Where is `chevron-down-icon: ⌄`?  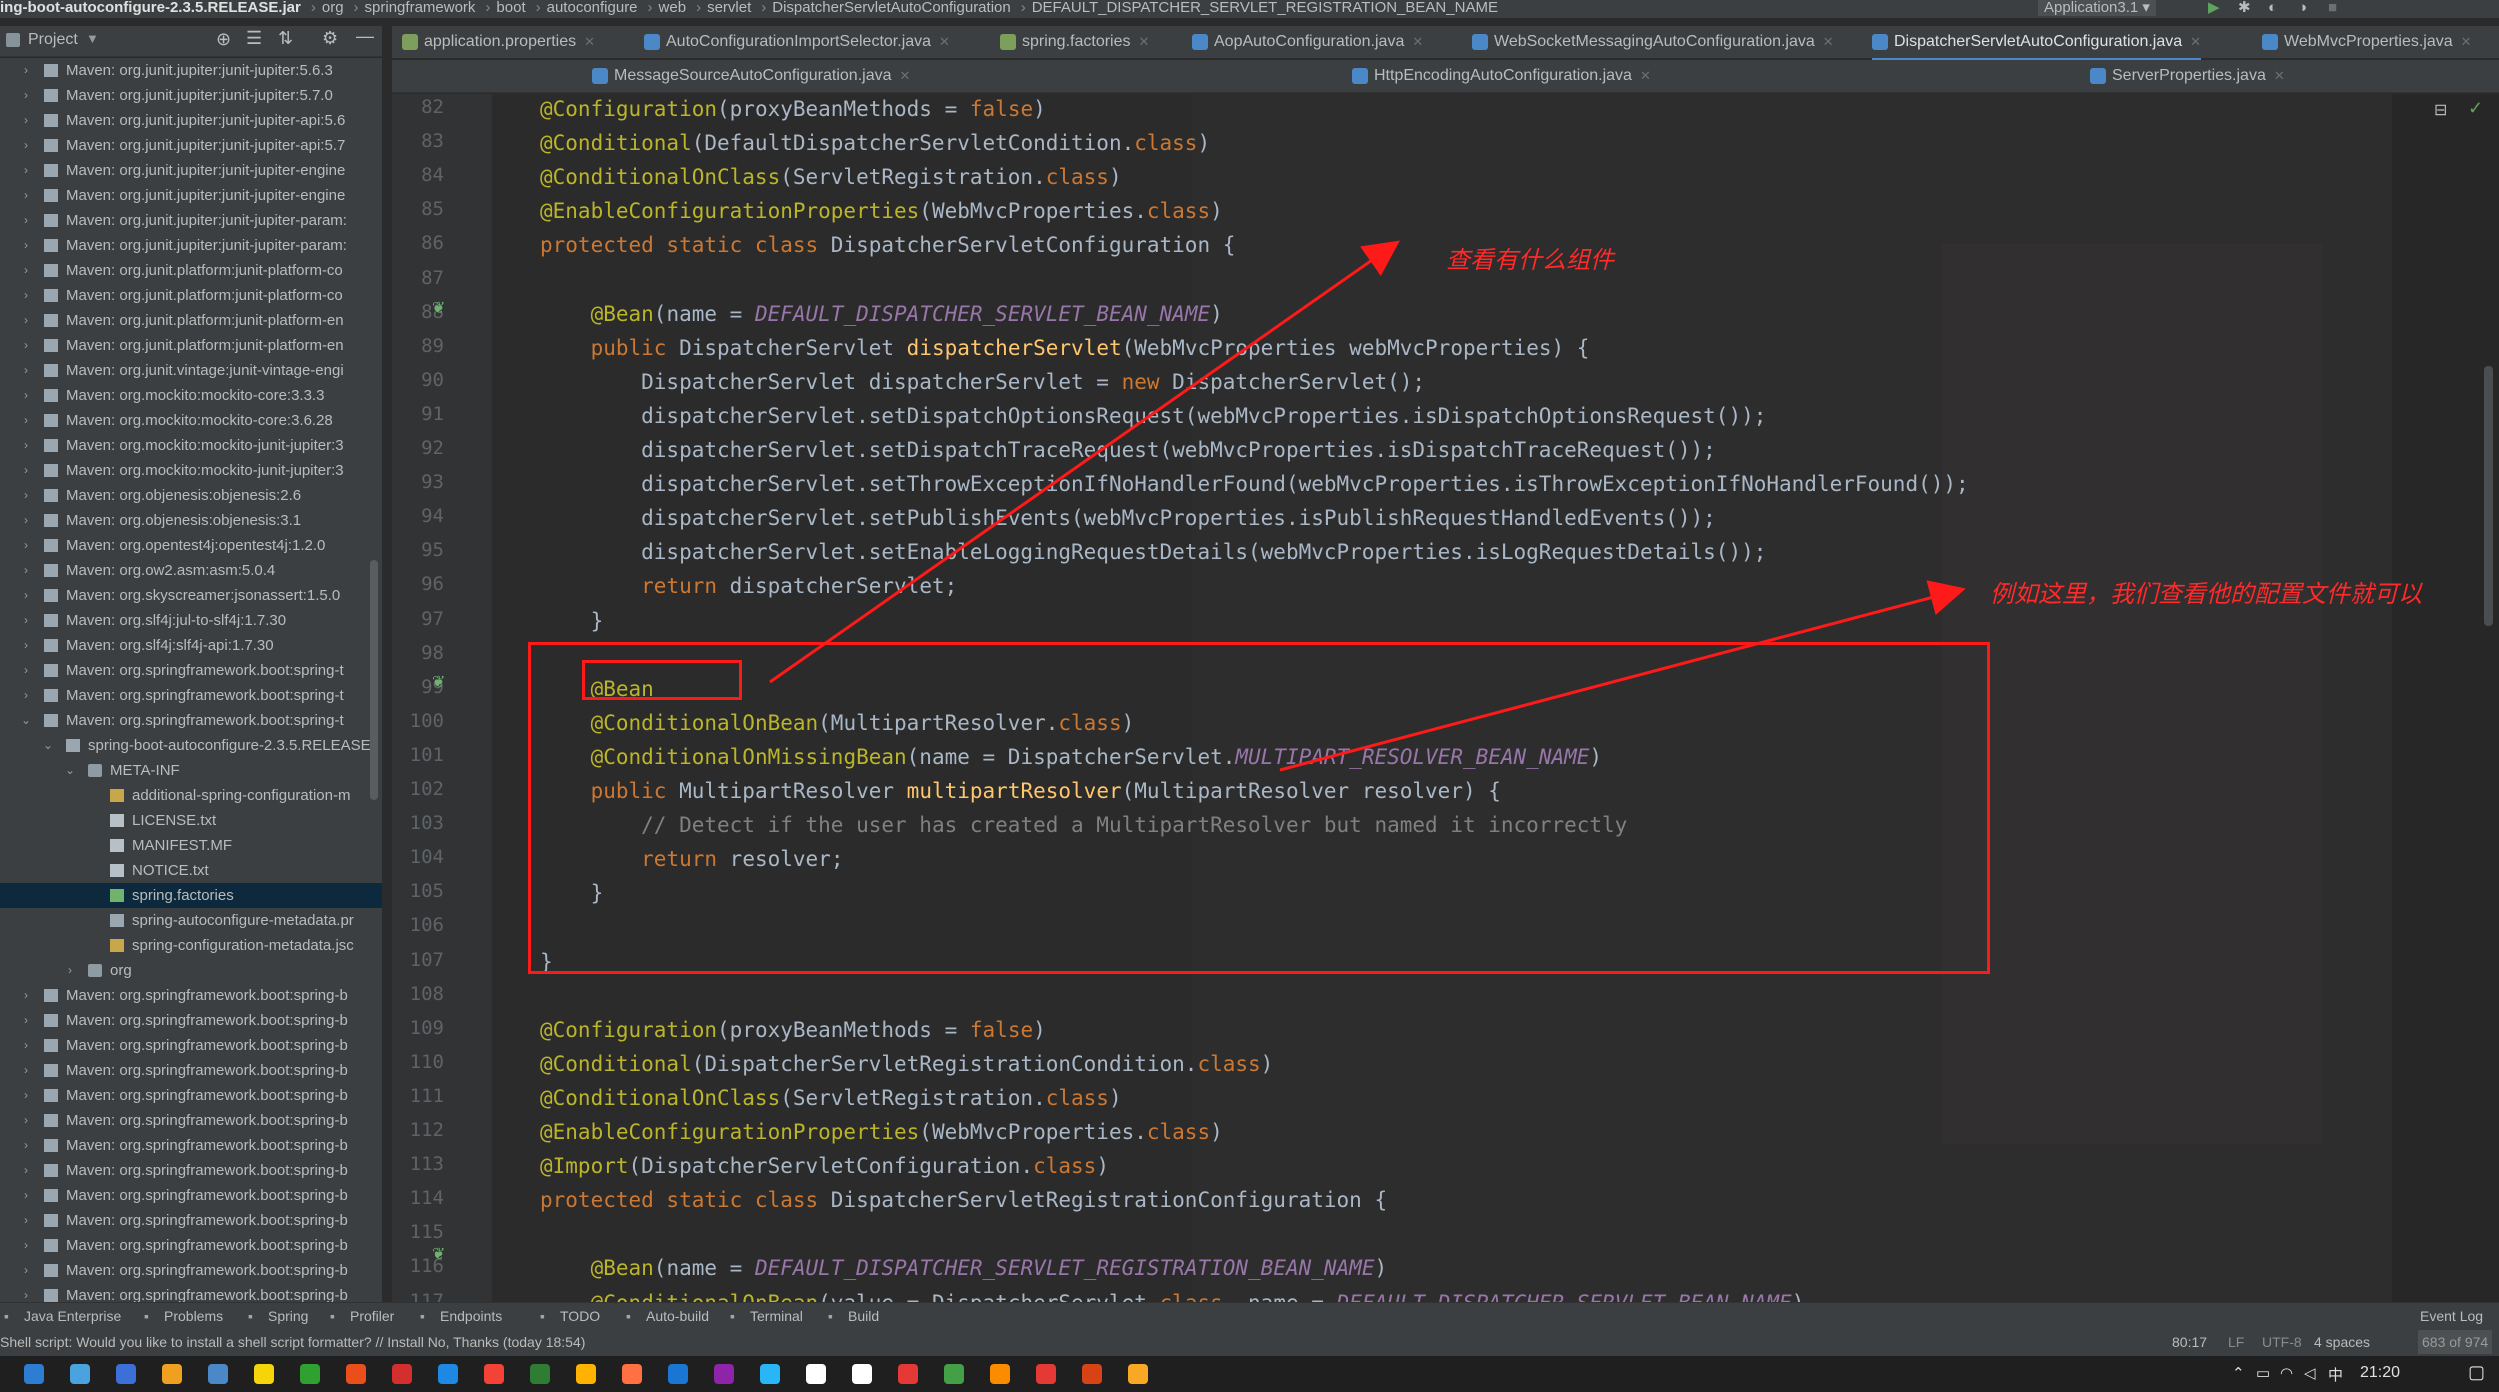
chevron-down-icon: ⌄ is located at coordinates (70, 770).